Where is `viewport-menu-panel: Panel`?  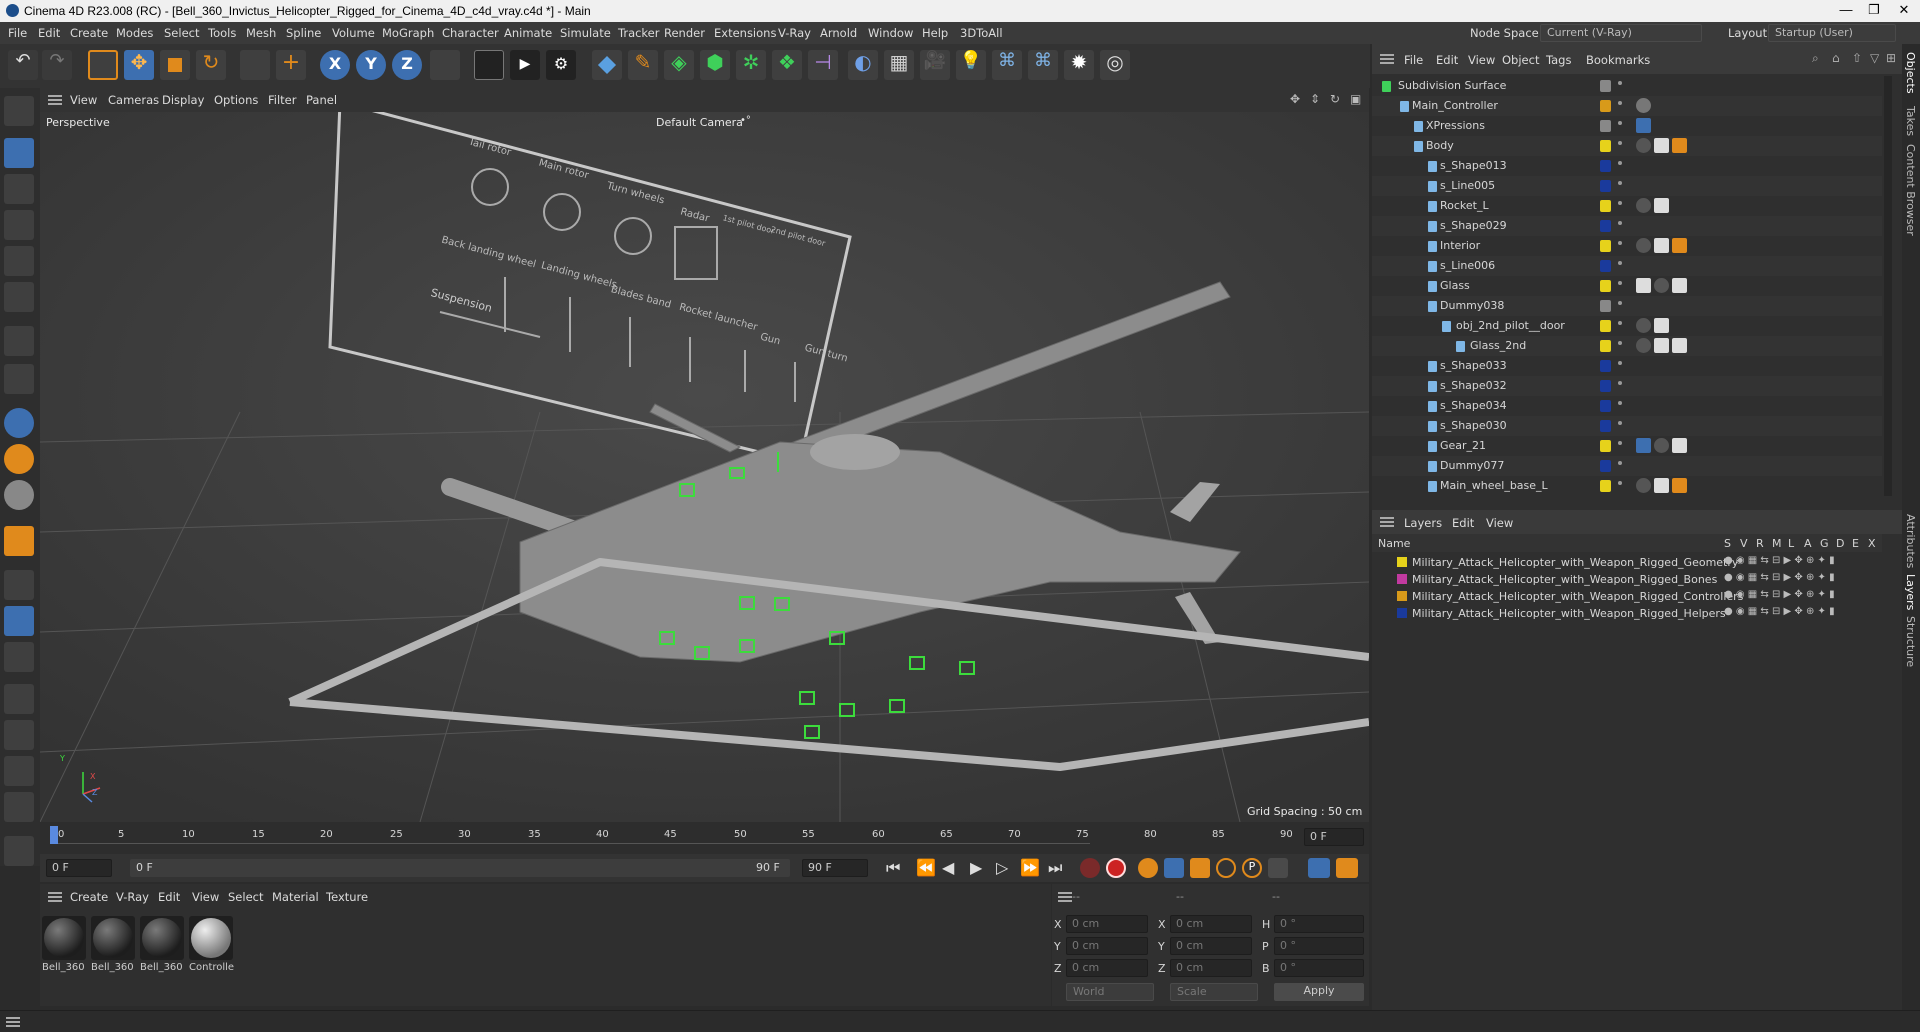
viewport-menu-panel: Panel is located at coordinates (321, 100).